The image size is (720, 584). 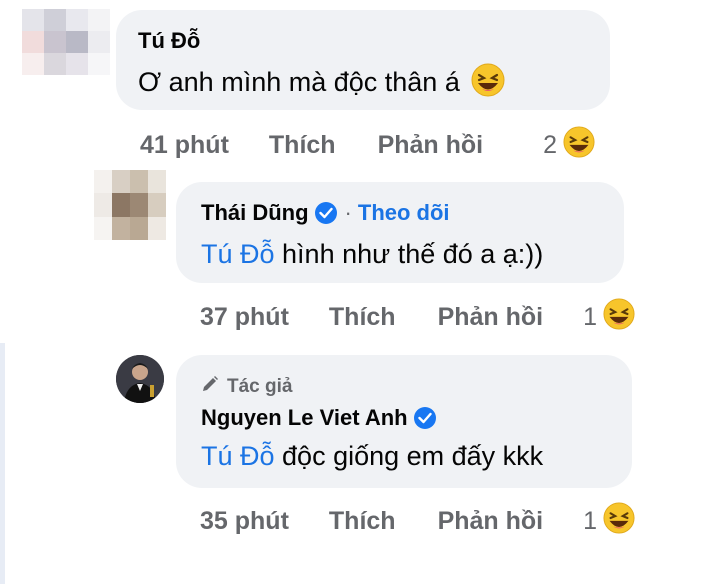 I want to click on follow-button: Theo dõi, so click(x=404, y=213).